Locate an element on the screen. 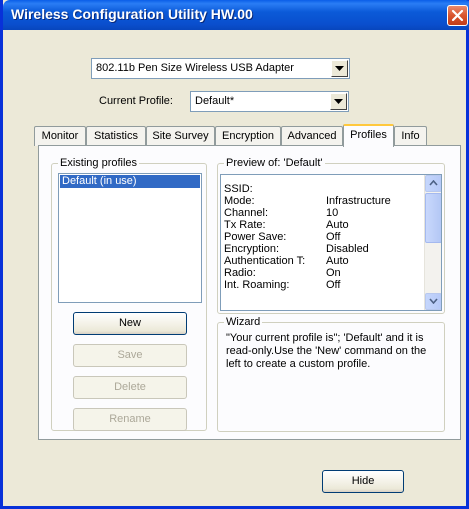 This screenshot has width=469, height=509. rename-button: Rename is located at coordinates (130, 419).